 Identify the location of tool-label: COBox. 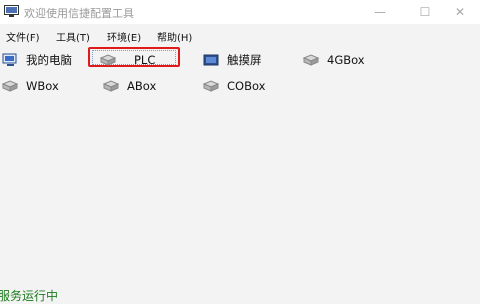
(246, 86).